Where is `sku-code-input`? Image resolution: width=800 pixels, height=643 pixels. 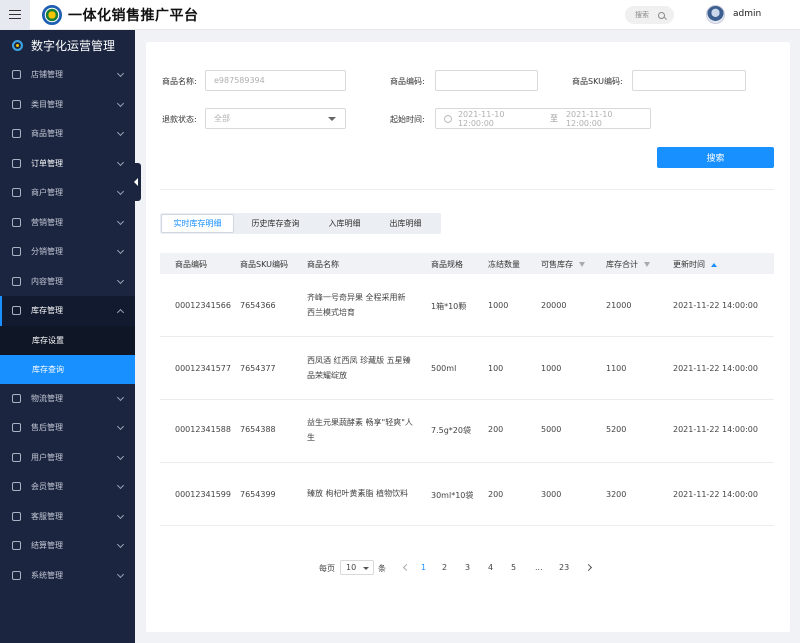
sku-code-input is located at coordinates (689, 80).